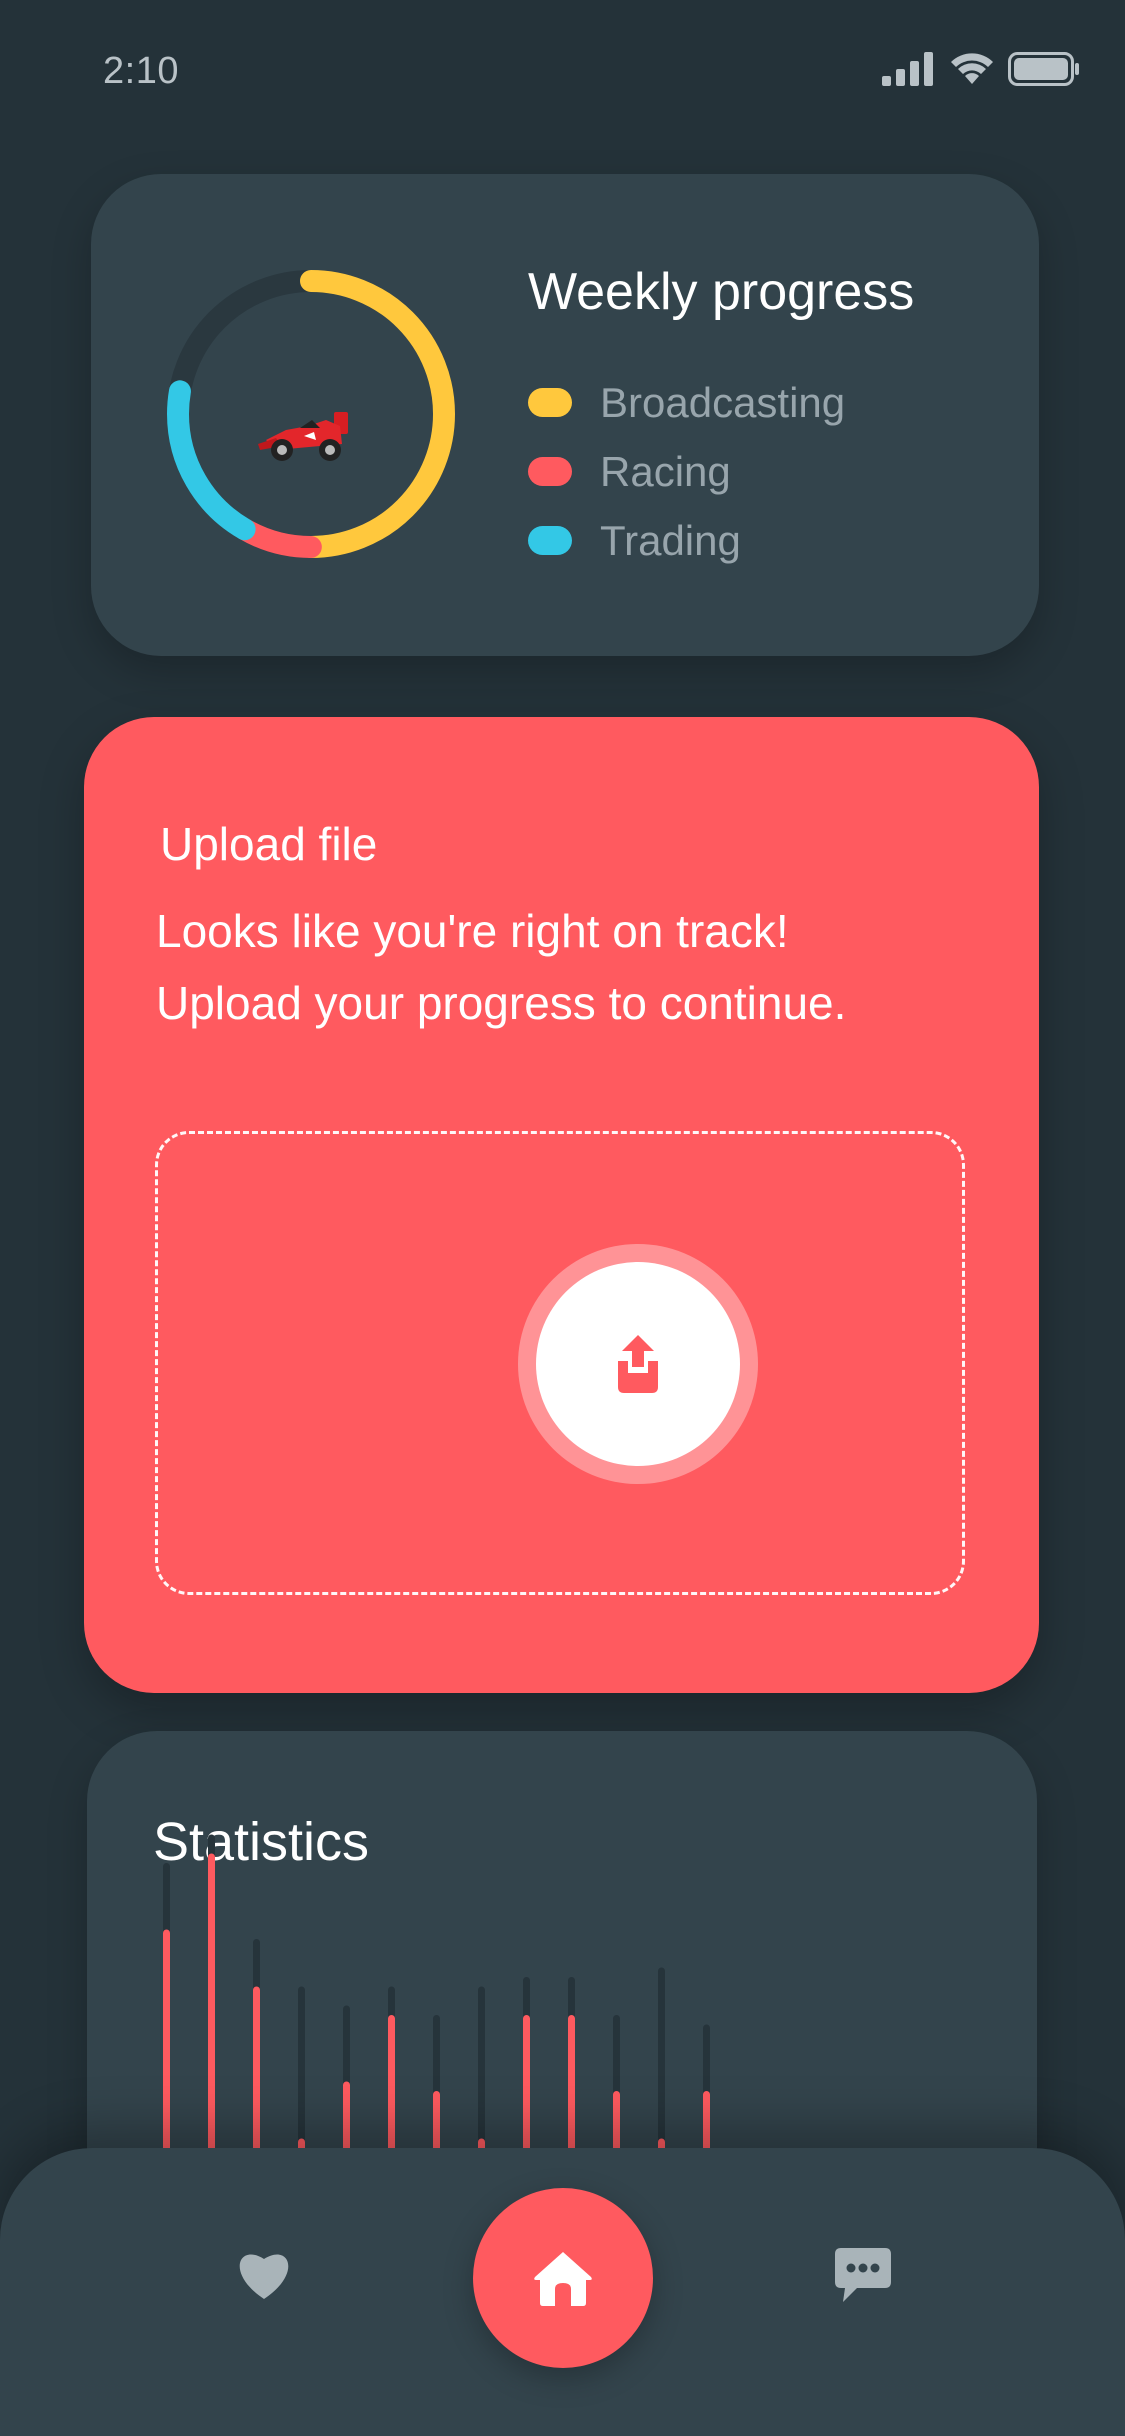 This screenshot has width=1125, height=2436. What do you see at coordinates (721, 292) in the screenshot?
I see `progress-title: Weekly progress` at bounding box center [721, 292].